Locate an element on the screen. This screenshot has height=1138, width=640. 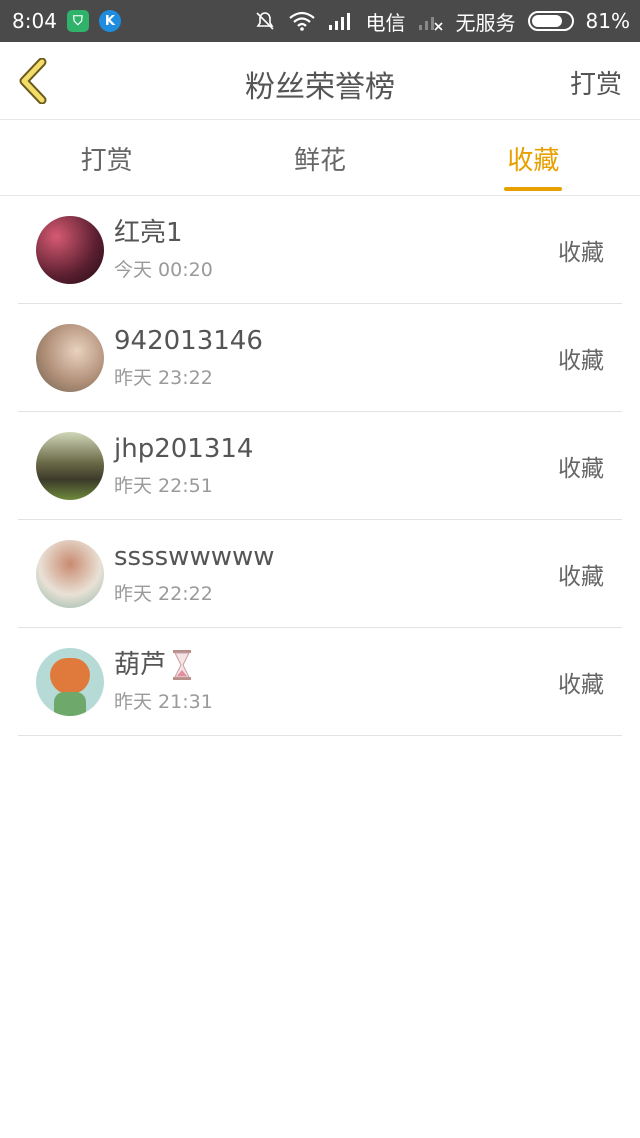
mute-bell-icon is located at coordinates (264, 21).